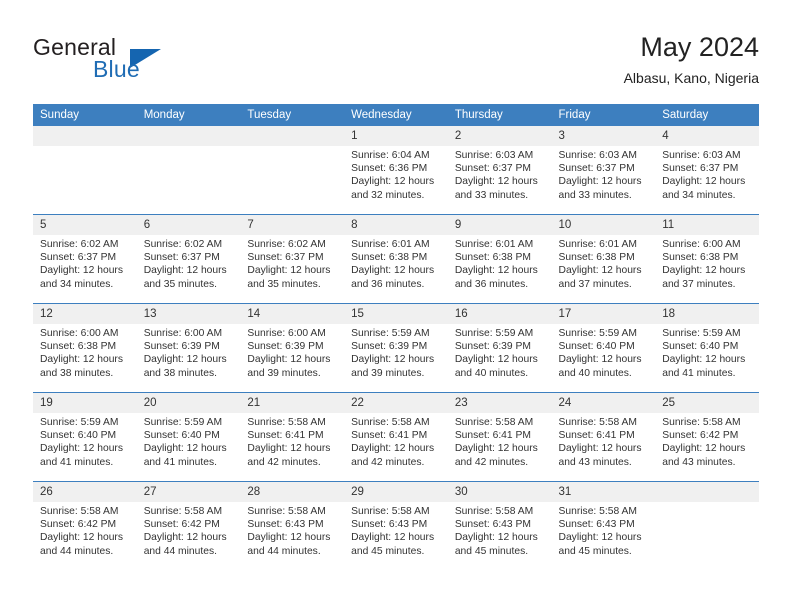 This screenshot has width=792, height=612. What do you see at coordinates (603, 115) in the screenshot?
I see `weekday-header-friday: Friday` at bounding box center [603, 115].